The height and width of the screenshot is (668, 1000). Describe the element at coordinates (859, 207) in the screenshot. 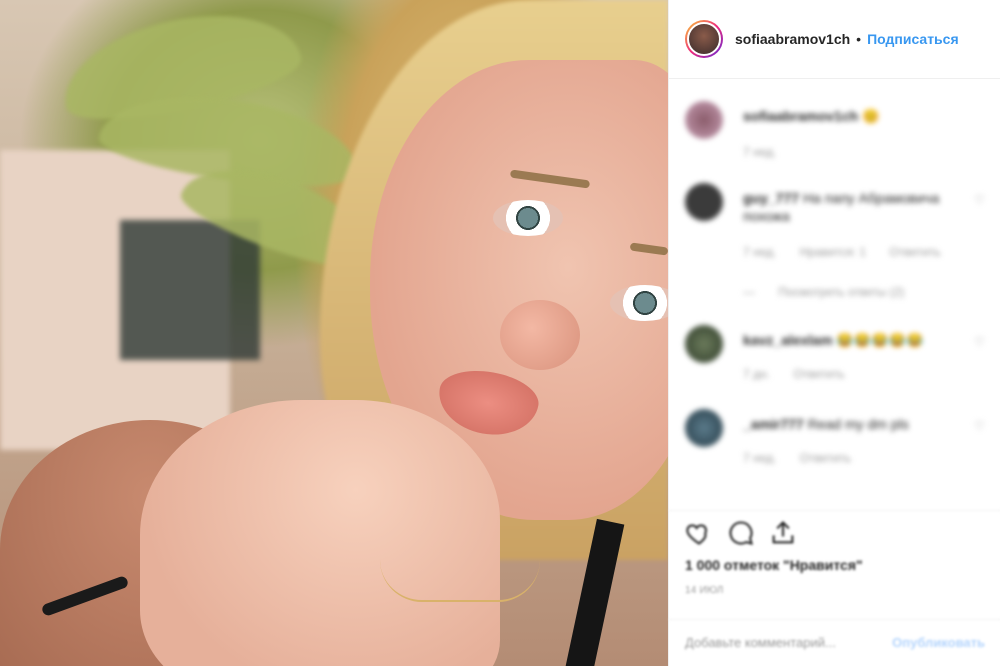

I see `comment-text: guy_777 На папу Абрамовича похожа` at that location.